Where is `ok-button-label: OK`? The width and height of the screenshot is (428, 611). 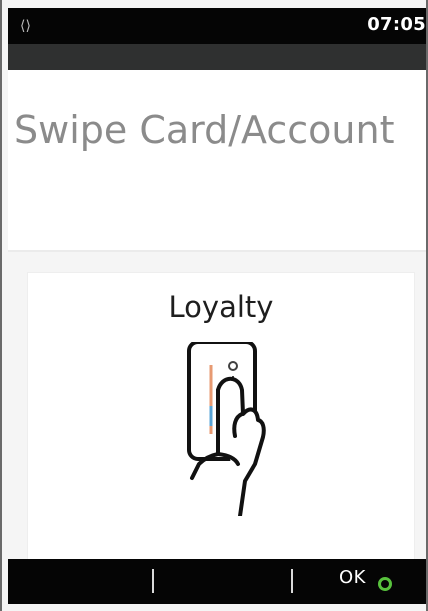
ok-button-label: OK is located at coordinates (352, 577).